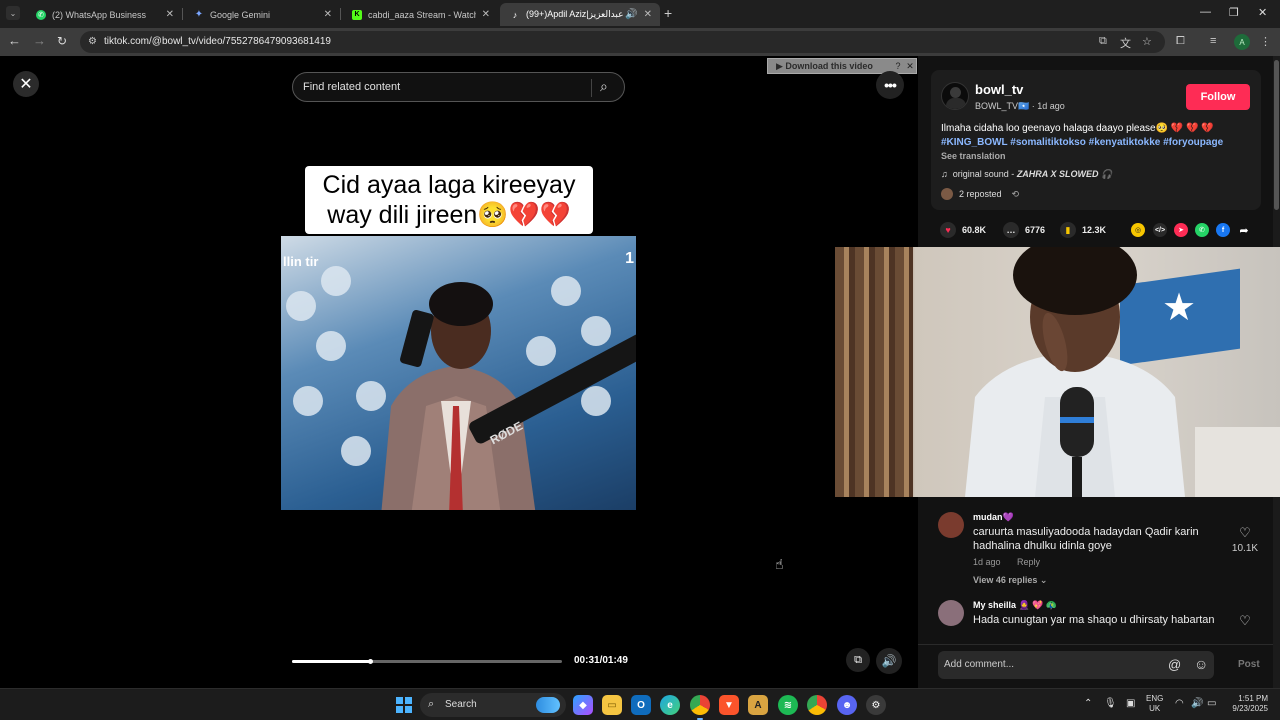 Image resolution: width=1280 pixels, height=720 pixels. Describe the element at coordinates (1083, 230) in the screenshot. I see `save-action: ▮ 12.3K` at that location.